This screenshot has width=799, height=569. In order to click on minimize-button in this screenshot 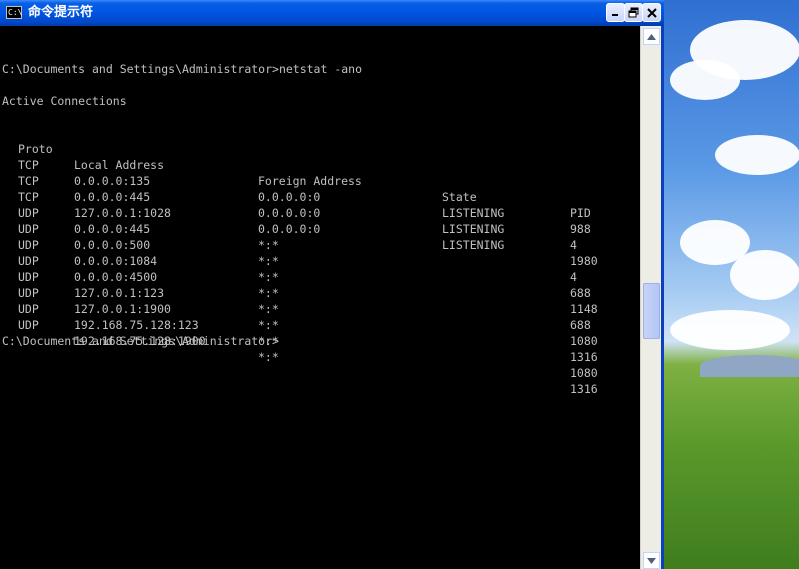, I will do `click(615, 12)`.